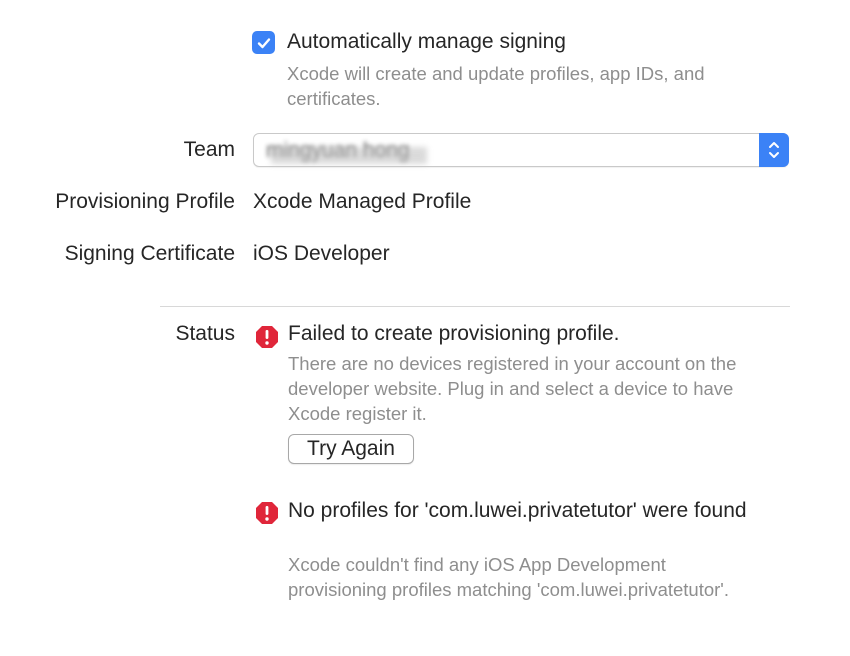  I want to click on auto-manage-signing-label: Automatically manage signing, so click(426, 42).